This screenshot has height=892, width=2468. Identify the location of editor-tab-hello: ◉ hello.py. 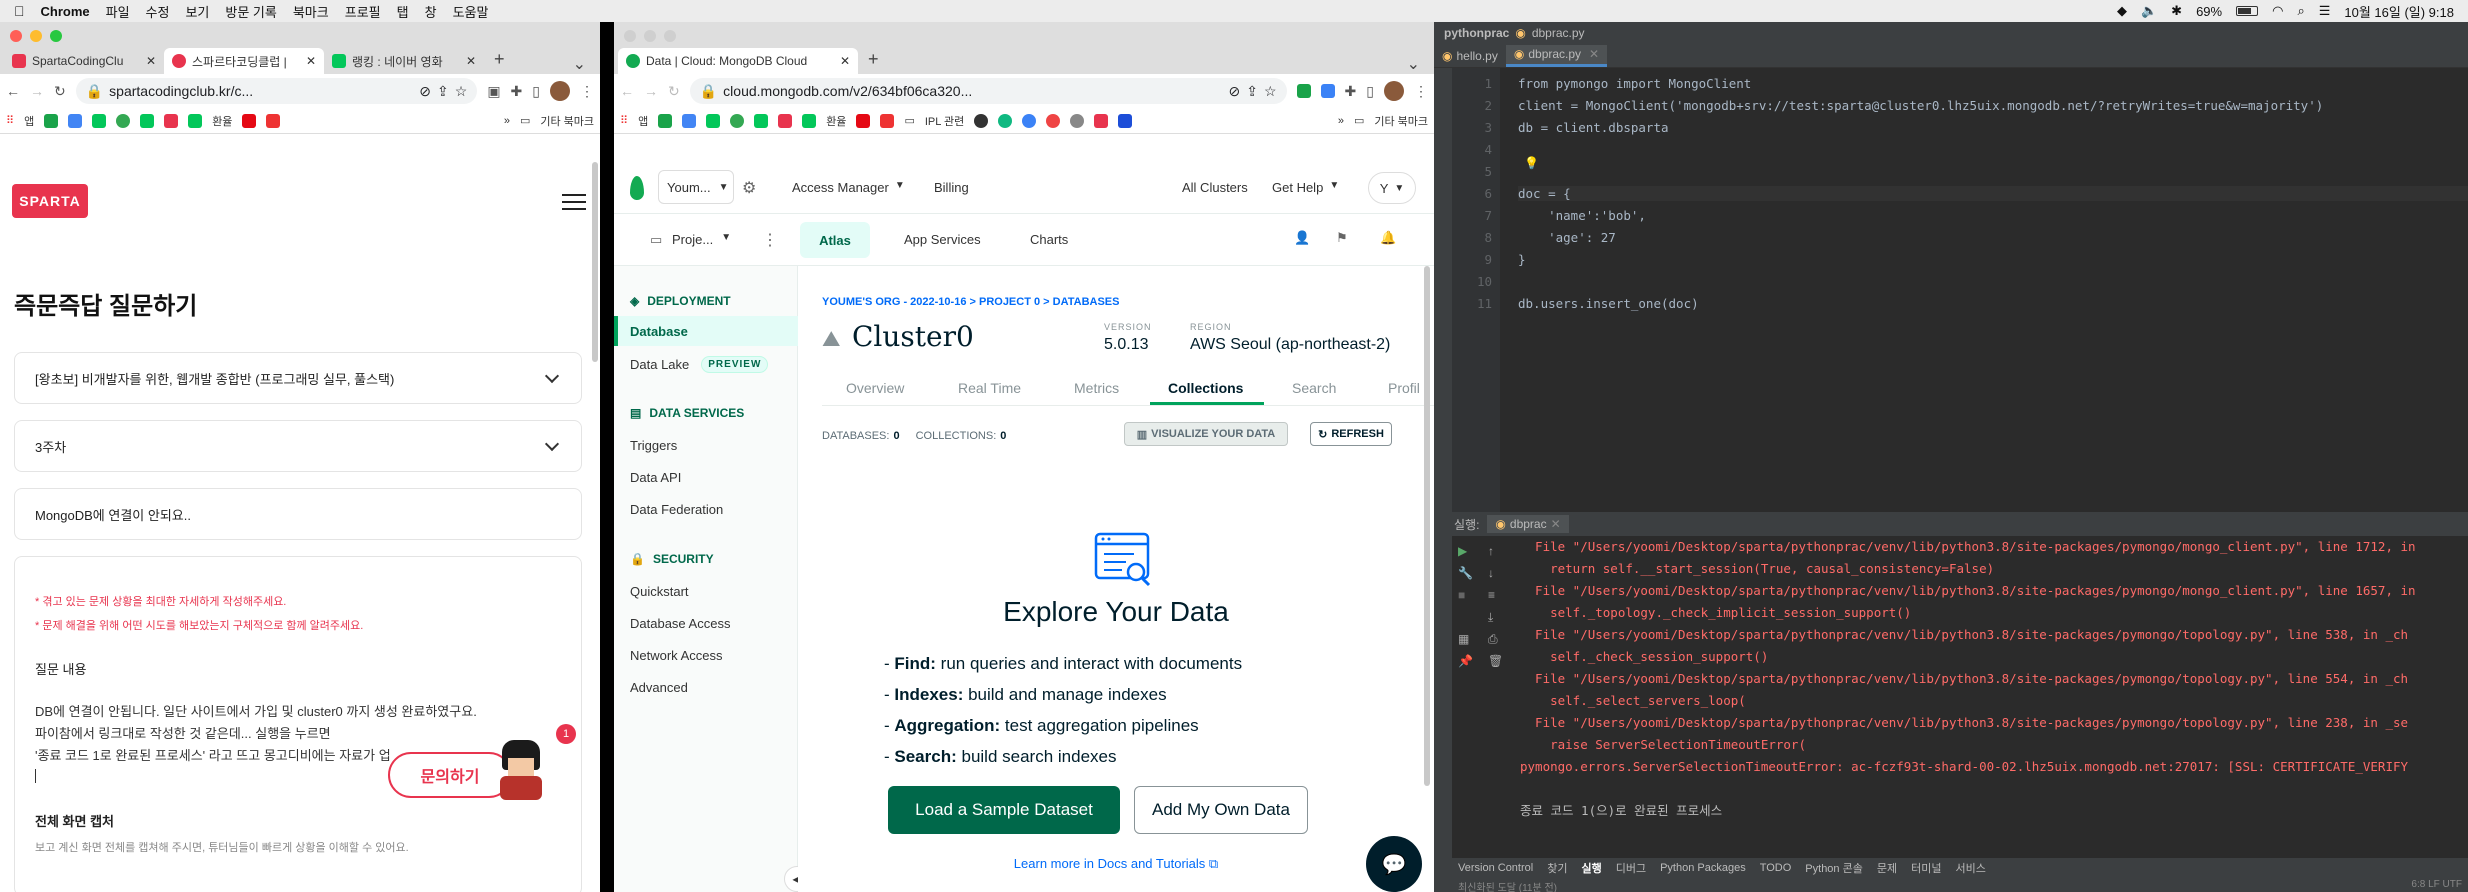
(1470, 56).